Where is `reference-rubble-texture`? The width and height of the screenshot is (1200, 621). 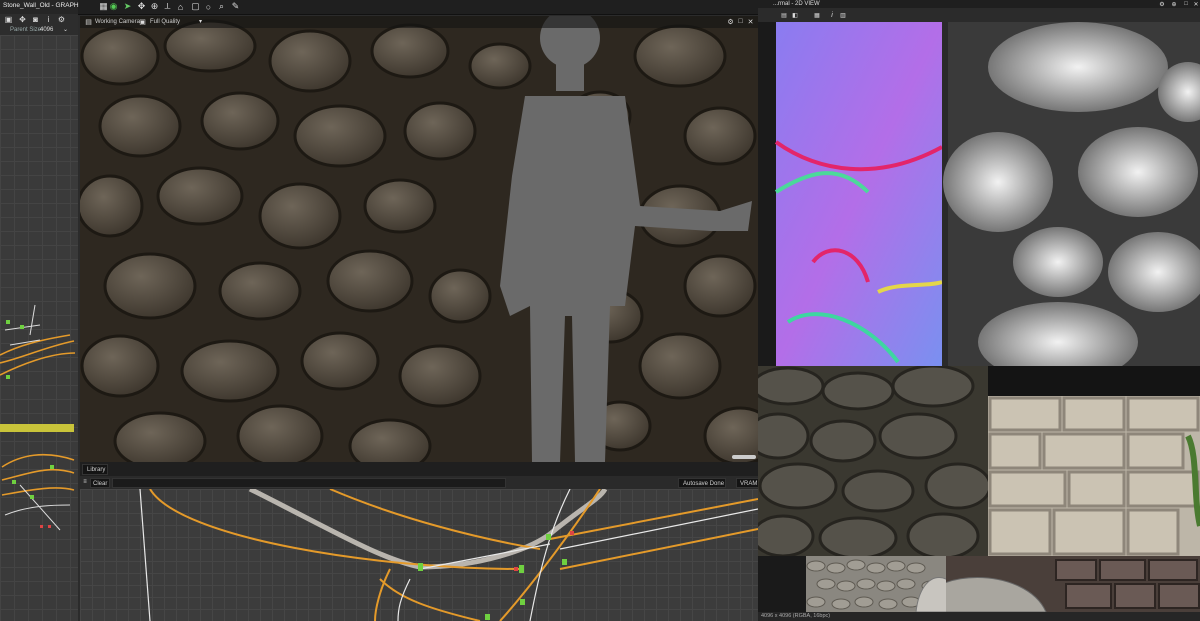 reference-rubble-texture is located at coordinates (876, 585).